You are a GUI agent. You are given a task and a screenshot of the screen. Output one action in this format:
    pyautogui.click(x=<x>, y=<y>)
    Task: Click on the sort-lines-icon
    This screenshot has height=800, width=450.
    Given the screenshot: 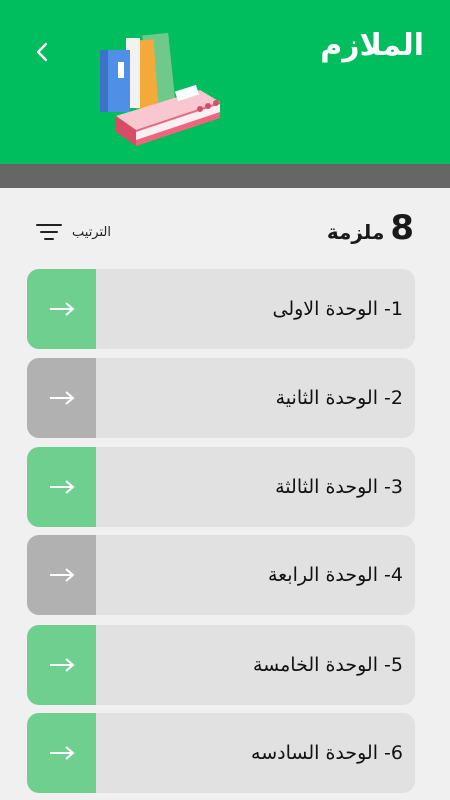 What is the action you would take?
    pyautogui.click(x=49, y=232)
    